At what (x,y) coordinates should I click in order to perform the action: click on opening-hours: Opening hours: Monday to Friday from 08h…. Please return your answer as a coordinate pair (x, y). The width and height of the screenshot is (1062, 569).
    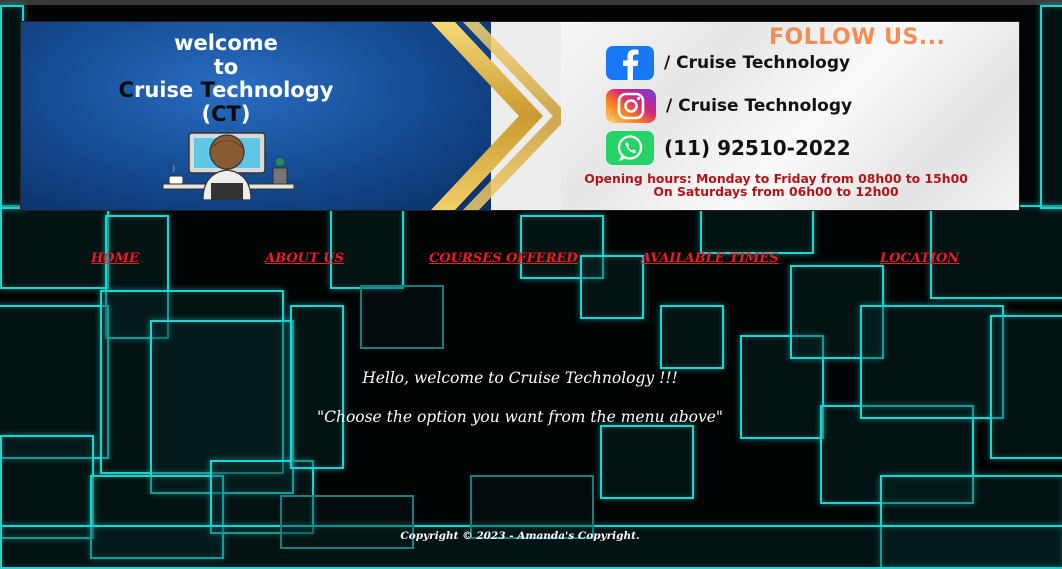
    Looking at the image, I should click on (776, 185).